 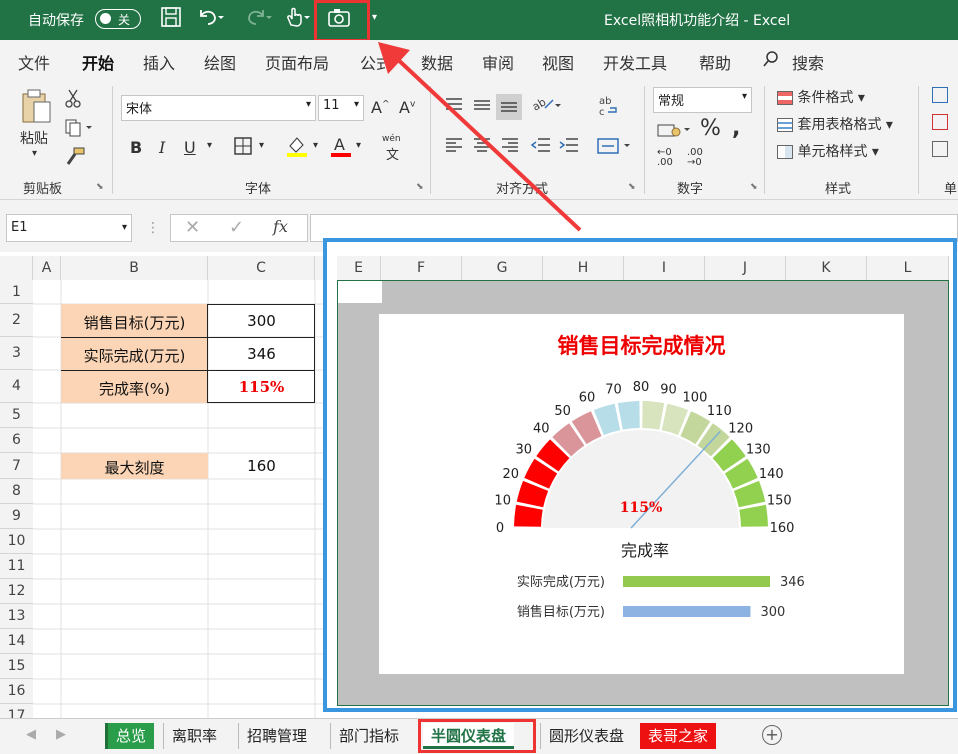 What do you see at coordinates (37, 110) in the screenshot?
I see `paste-icon` at bounding box center [37, 110].